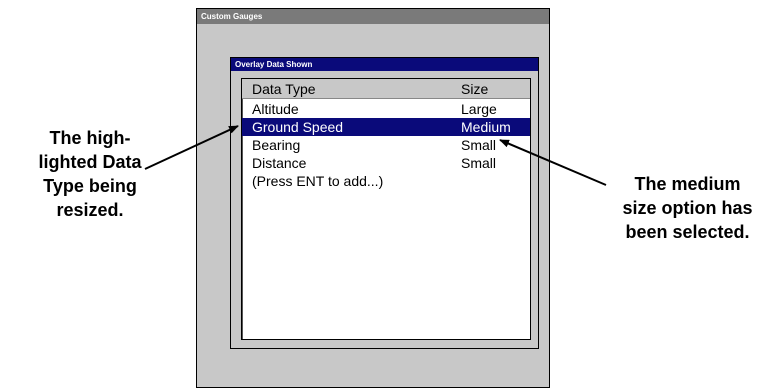  Describe the element at coordinates (386, 127) in the screenshot. I see `list-row-ground-speed: Ground Speed Medium` at that location.